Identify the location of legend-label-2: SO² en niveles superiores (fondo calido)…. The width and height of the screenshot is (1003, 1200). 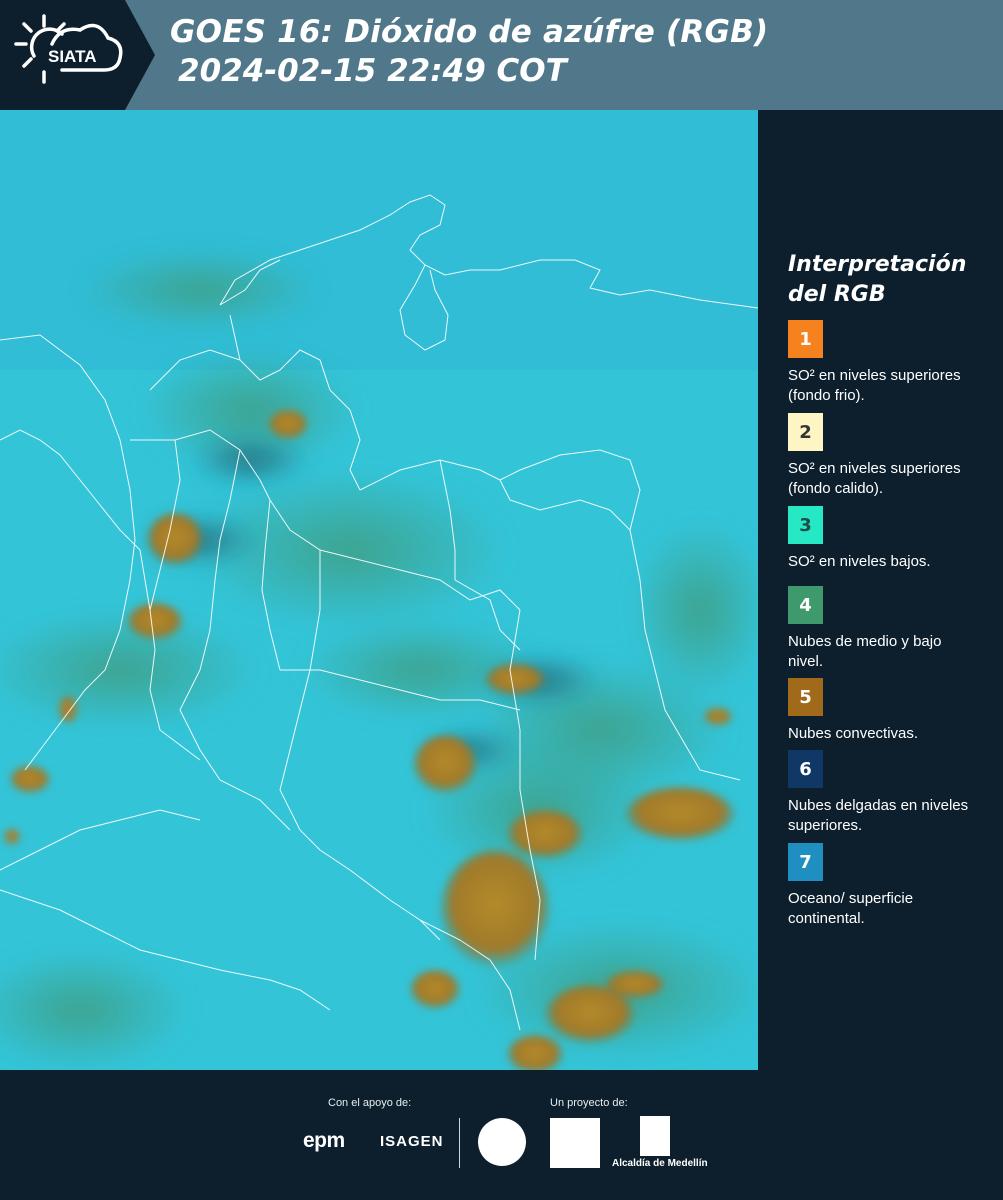
(874, 478).